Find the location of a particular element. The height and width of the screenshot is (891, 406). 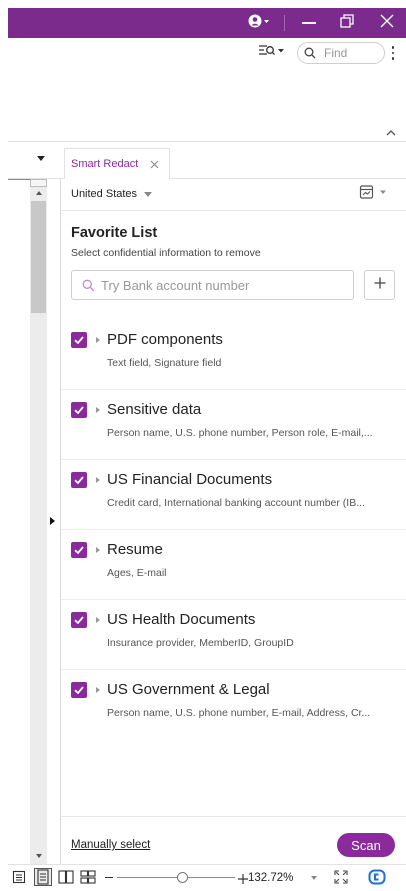

zoom-in-icon is located at coordinates (243, 880).